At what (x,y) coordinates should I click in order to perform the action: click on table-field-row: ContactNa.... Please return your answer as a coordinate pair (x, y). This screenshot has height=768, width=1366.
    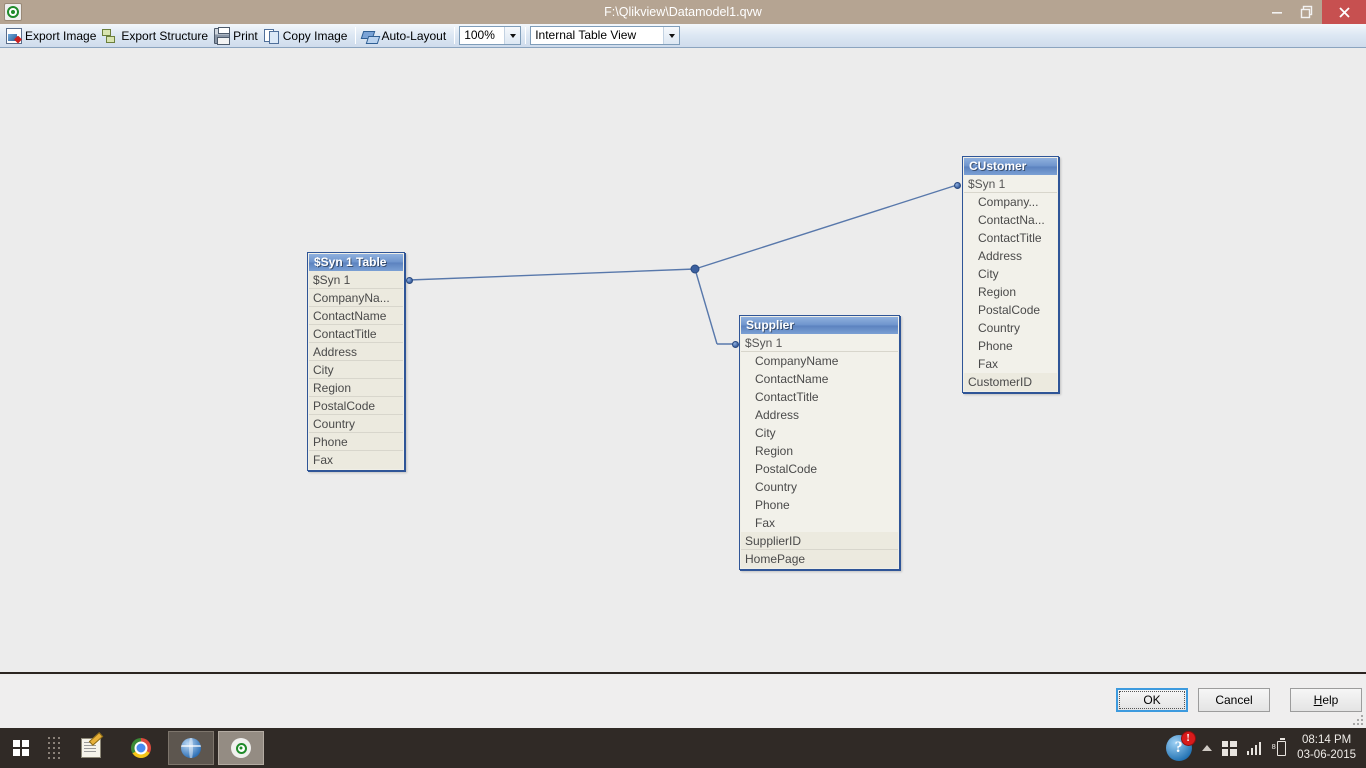
    Looking at the image, I should click on (1010, 220).